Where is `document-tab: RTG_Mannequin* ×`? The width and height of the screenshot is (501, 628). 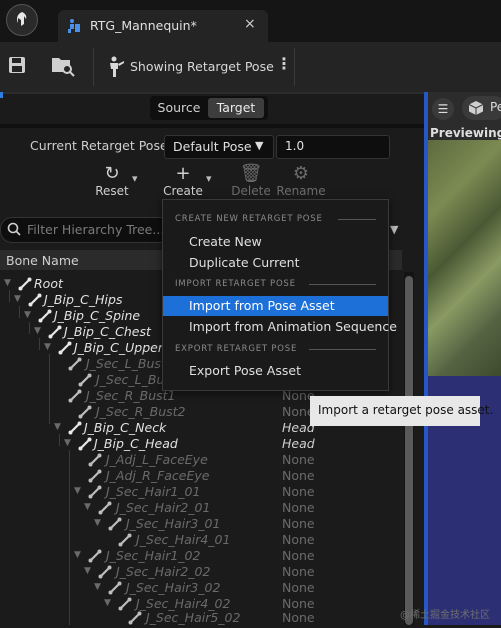 document-tab: RTG_Mannequin* × is located at coordinates (163, 26).